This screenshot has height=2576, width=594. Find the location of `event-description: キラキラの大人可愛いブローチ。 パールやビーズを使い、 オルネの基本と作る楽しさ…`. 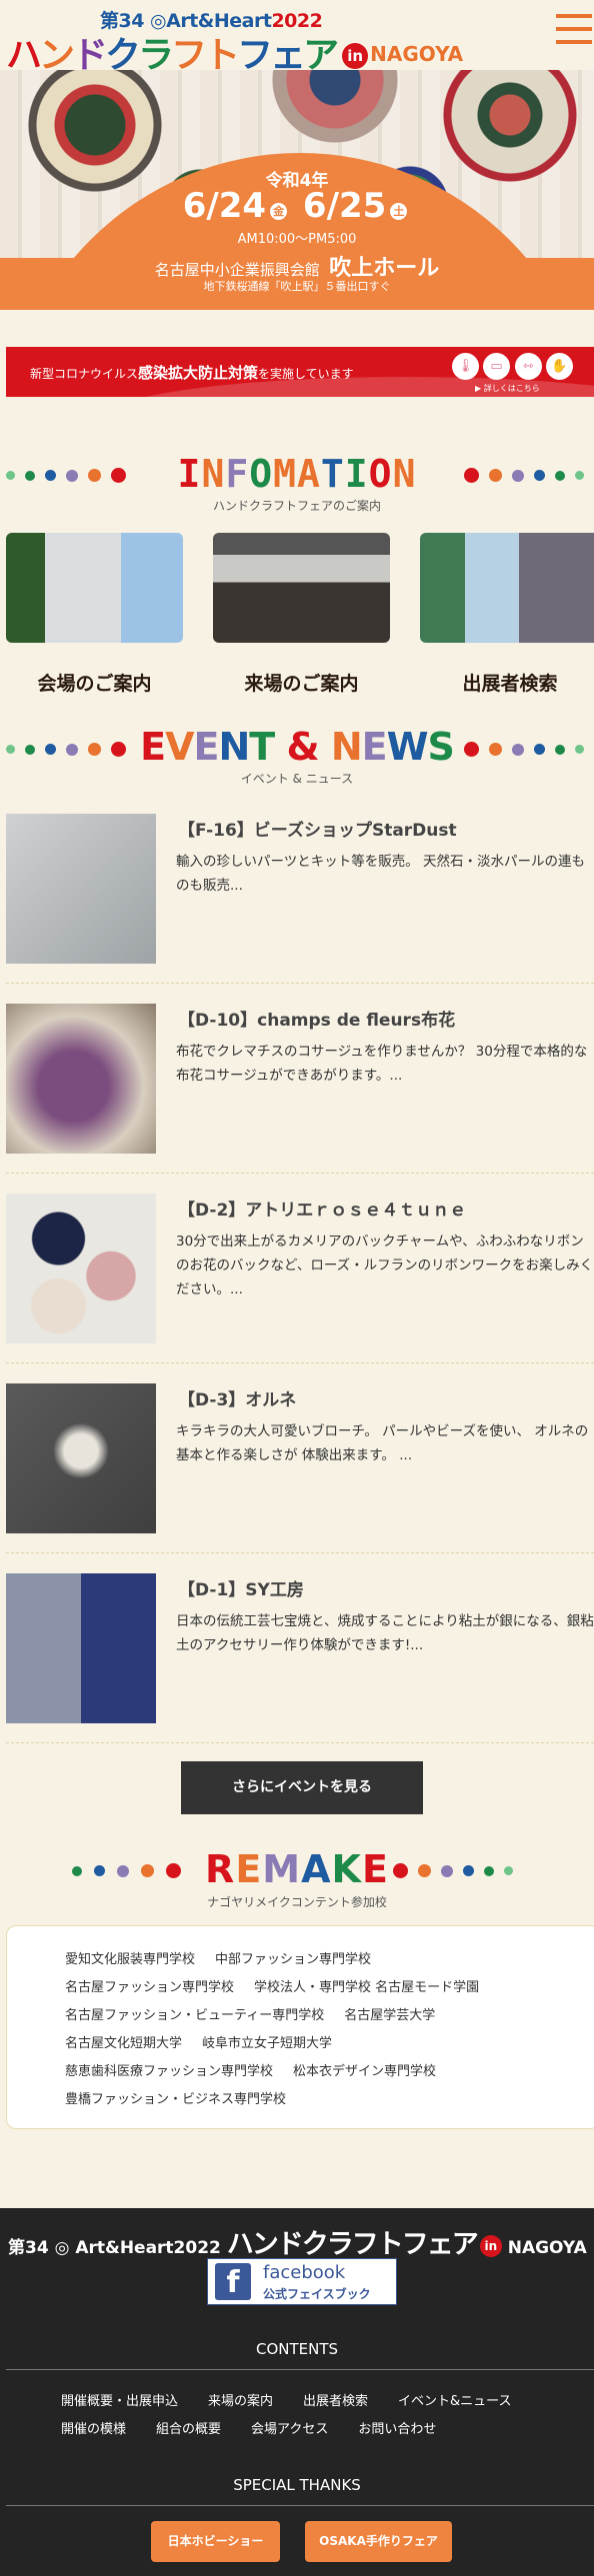

event-description: キラキラの大人可愛いブローチ。 パールやビーズを使い、 オルネの基本と作る楽しさ… is located at coordinates (382, 1443).